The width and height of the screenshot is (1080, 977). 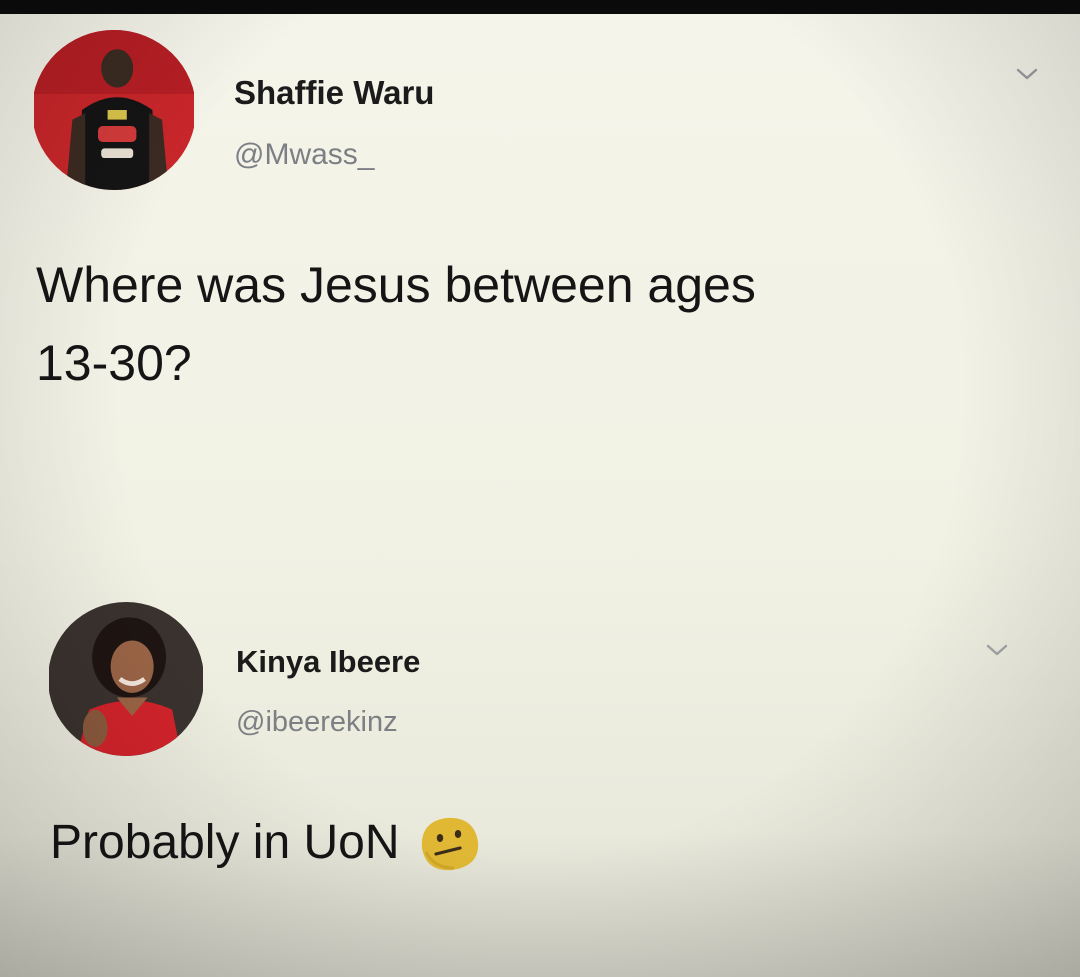 What do you see at coordinates (500, 843) in the screenshot?
I see `tweet-text-row: Probably in UoN` at bounding box center [500, 843].